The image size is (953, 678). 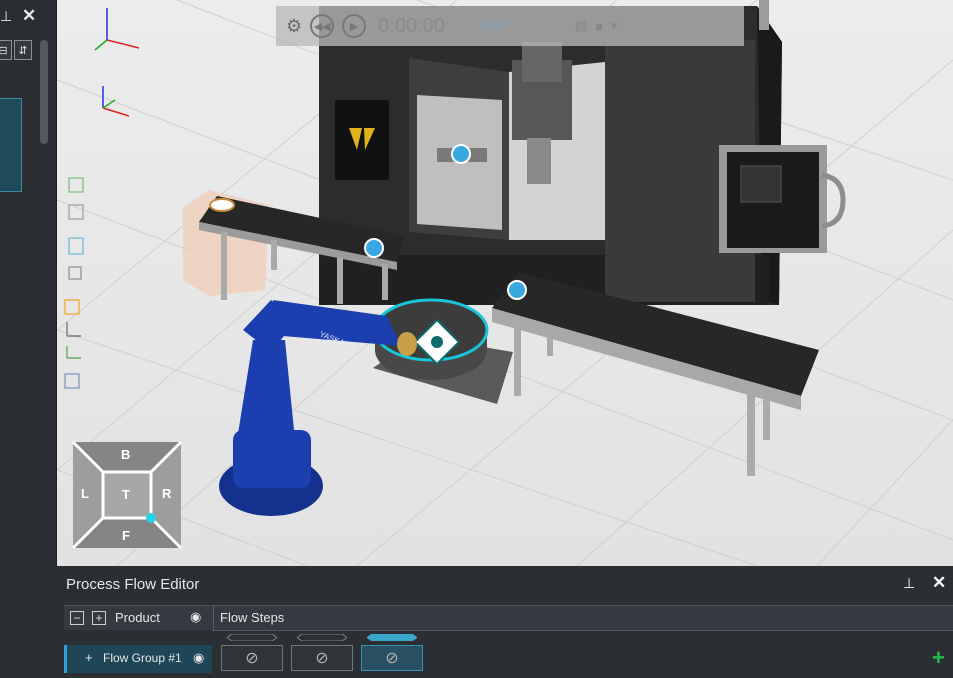 What do you see at coordinates (99, 618) in the screenshot?
I see `expand-all-button: +` at bounding box center [99, 618].